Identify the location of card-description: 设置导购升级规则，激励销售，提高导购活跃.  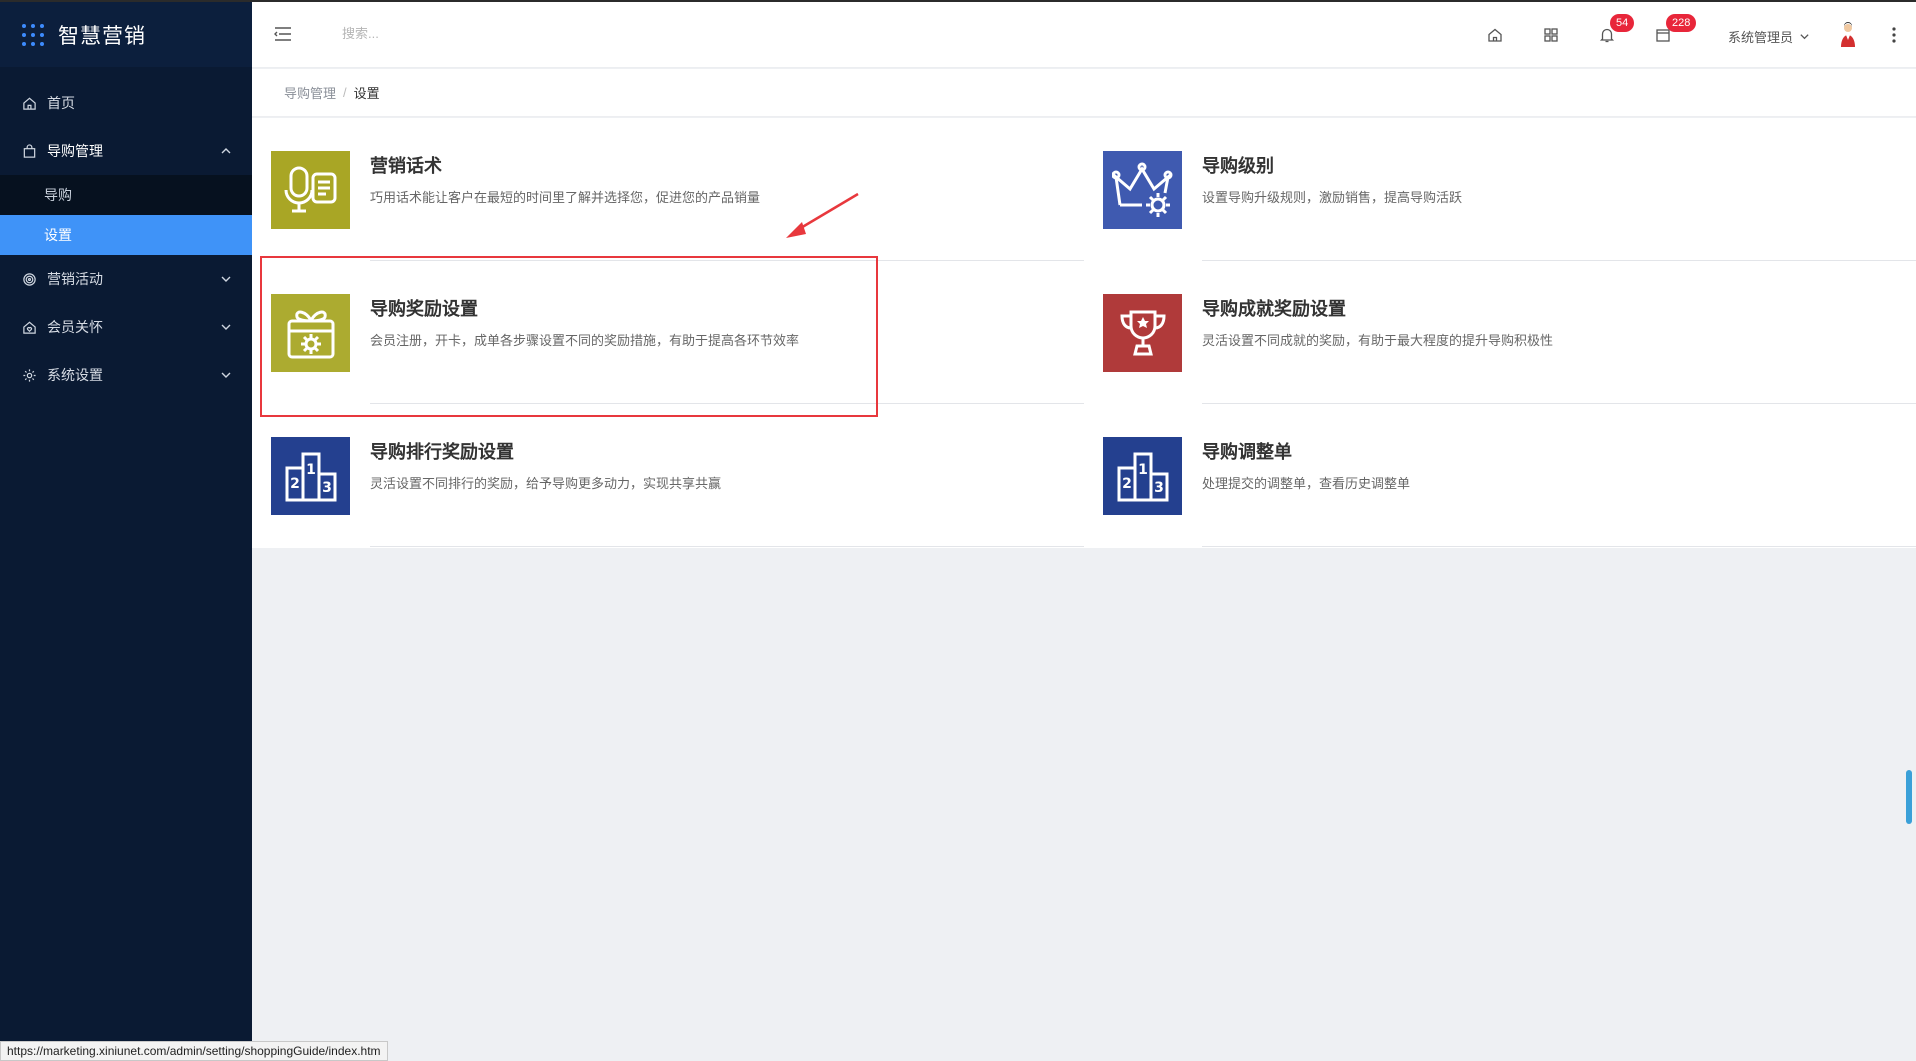
(1332, 197).